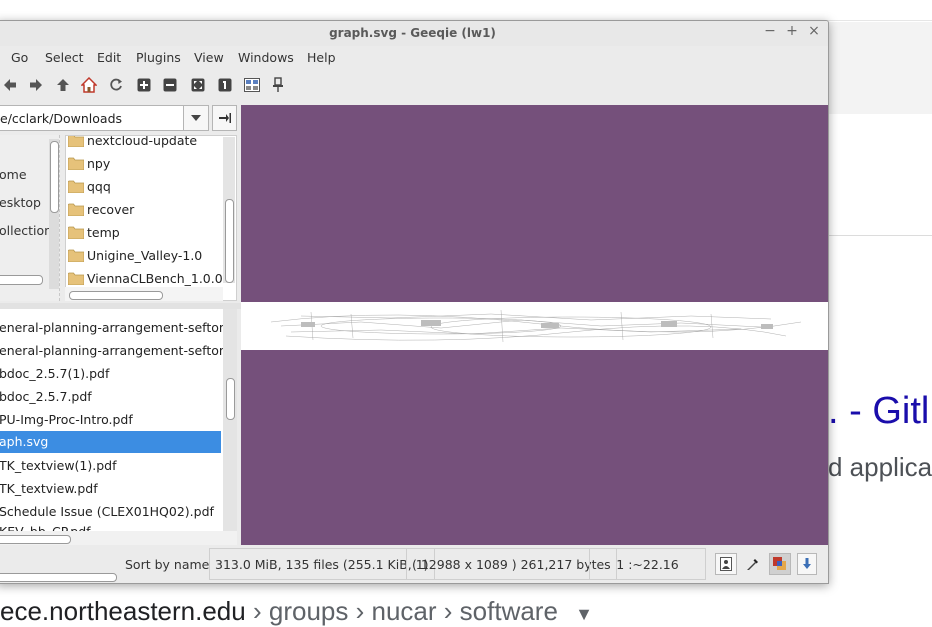  What do you see at coordinates (145, 255) in the screenshot?
I see `folder-name: Unigine_Valley-1.0` at bounding box center [145, 255].